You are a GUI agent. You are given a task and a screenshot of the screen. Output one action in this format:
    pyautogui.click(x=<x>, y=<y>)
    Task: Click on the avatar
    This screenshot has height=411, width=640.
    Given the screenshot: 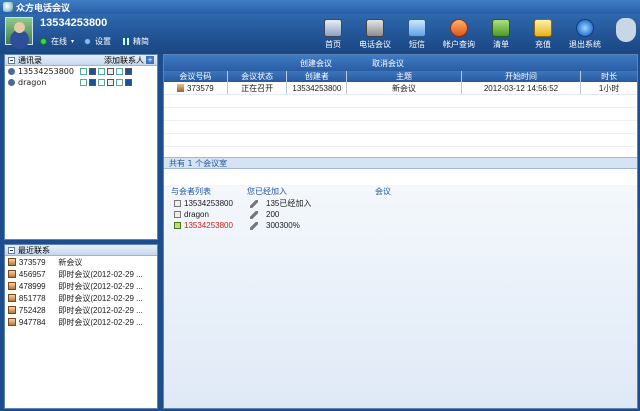 What is the action you would take?
    pyautogui.click(x=19, y=31)
    